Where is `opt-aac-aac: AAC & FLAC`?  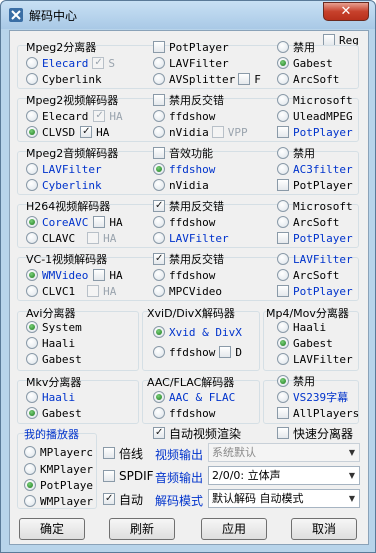
opt-aac-aac: AAC & FLAC is located at coordinates (194, 397).